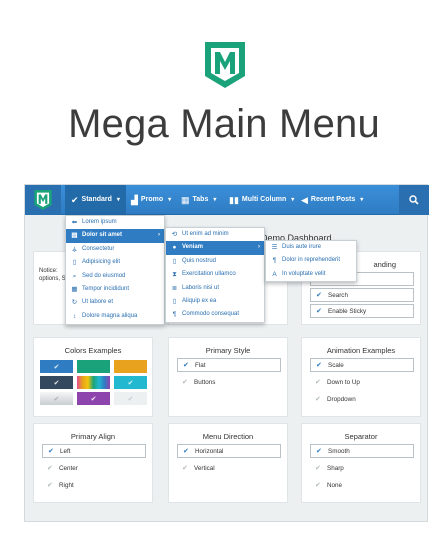 This screenshot has width=448, height=560. I want to click on menu-item-consectetur: ⚶ Consectetur, so click(115, 249).